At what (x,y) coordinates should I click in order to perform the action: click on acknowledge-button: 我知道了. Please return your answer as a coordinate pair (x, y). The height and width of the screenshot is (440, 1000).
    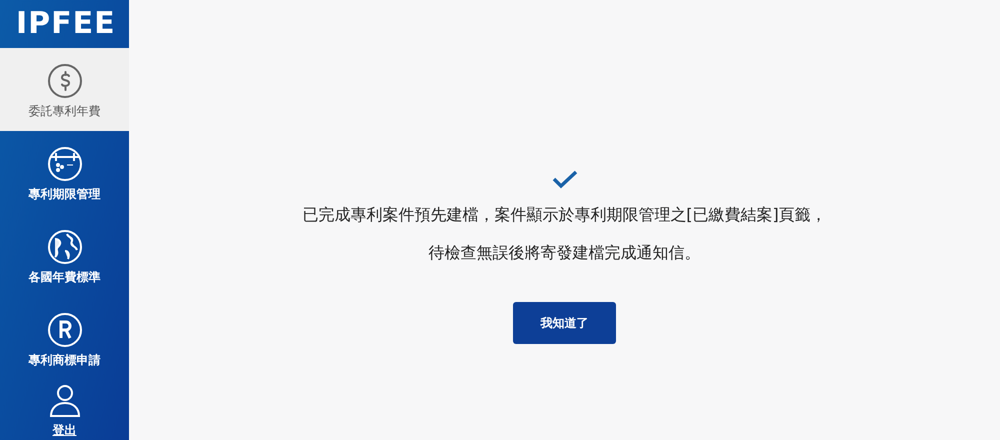
    Looking at the image, I should click on (564, 323).